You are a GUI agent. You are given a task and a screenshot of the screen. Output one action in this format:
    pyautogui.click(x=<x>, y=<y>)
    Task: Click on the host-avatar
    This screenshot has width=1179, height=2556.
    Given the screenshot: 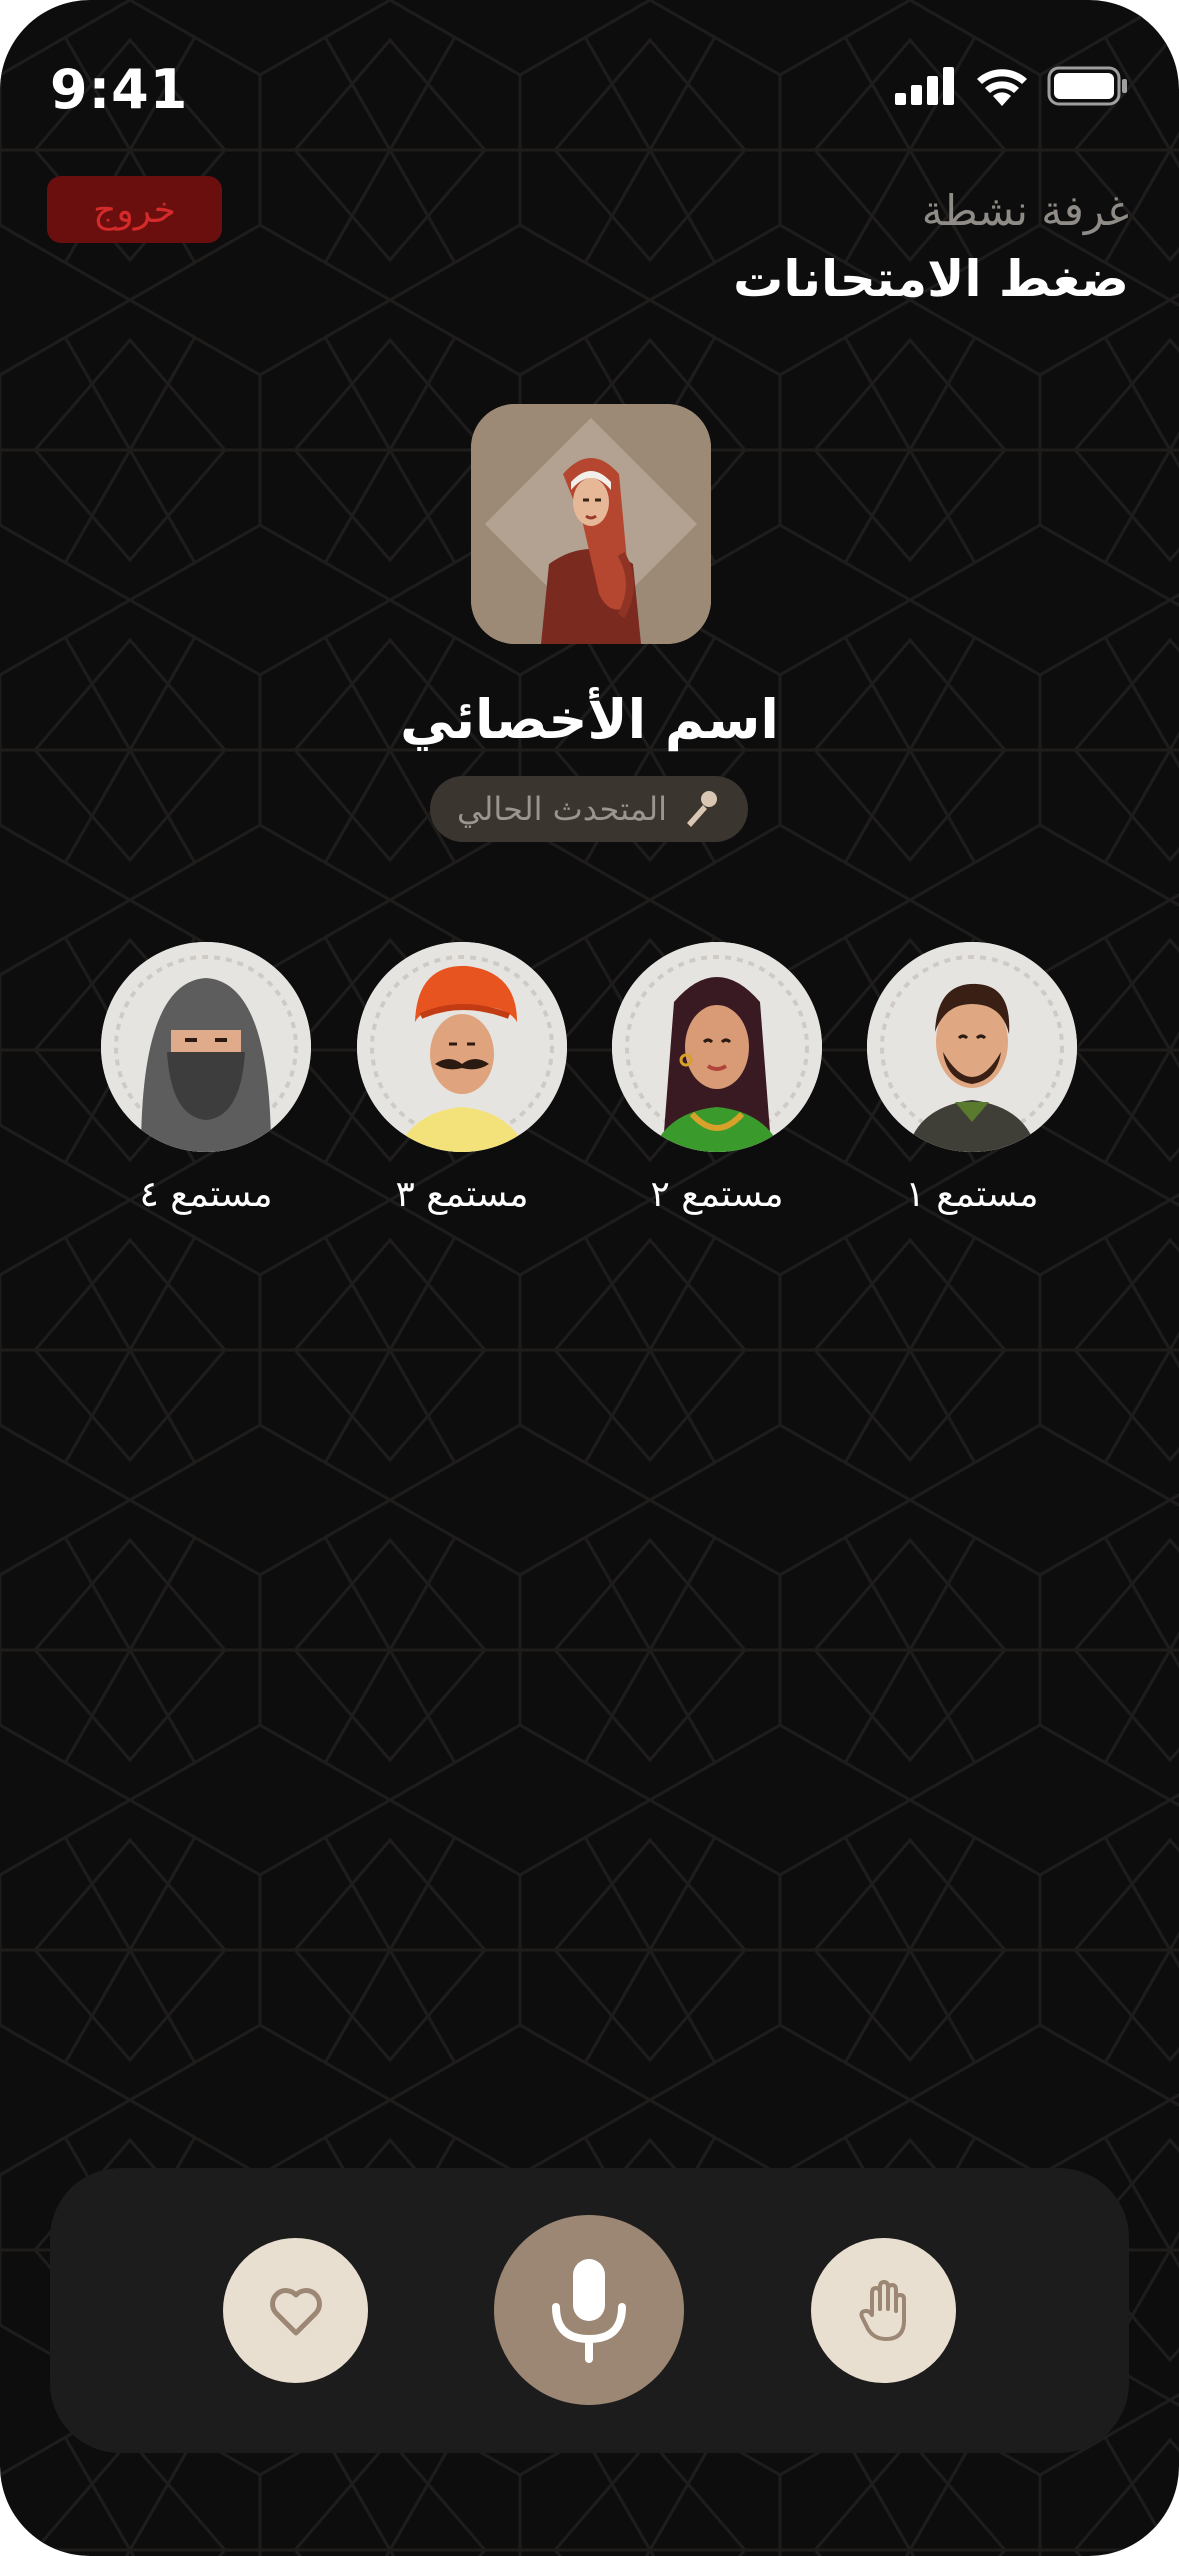 What is the action you would take?
    pyautogui.click(x=591, y=524)
    